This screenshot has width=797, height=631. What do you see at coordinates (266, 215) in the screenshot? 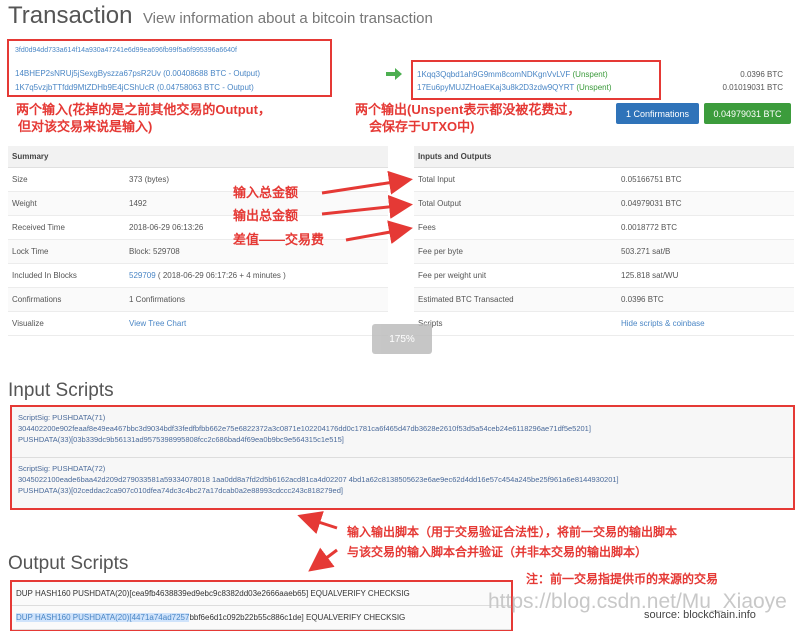
I see `note-total-output: 输出总金额` at bounding box center [266, 215].